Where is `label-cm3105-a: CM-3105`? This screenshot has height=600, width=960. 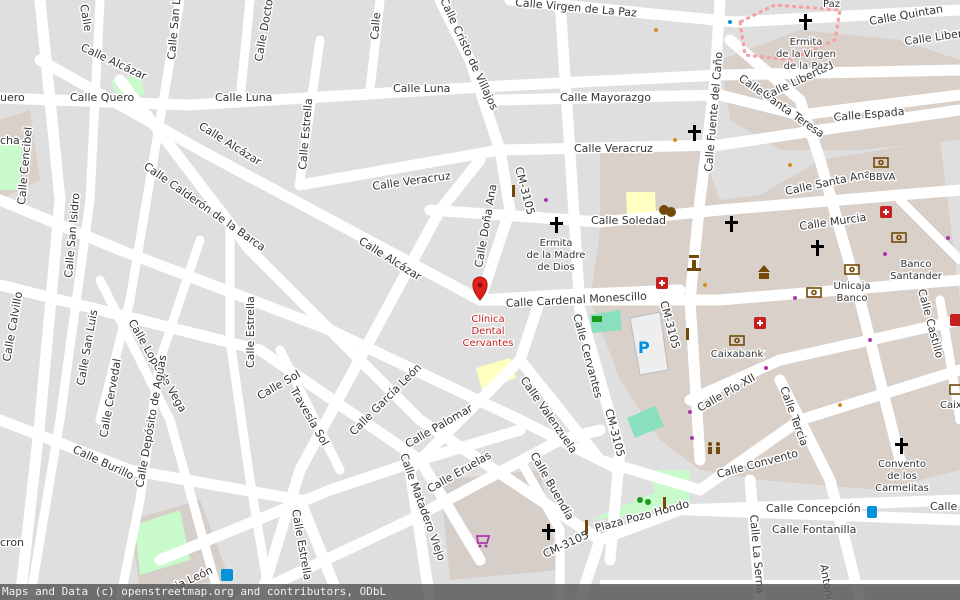
label-cm3105-a: CM-3105 is located at coordinates (524, 190).